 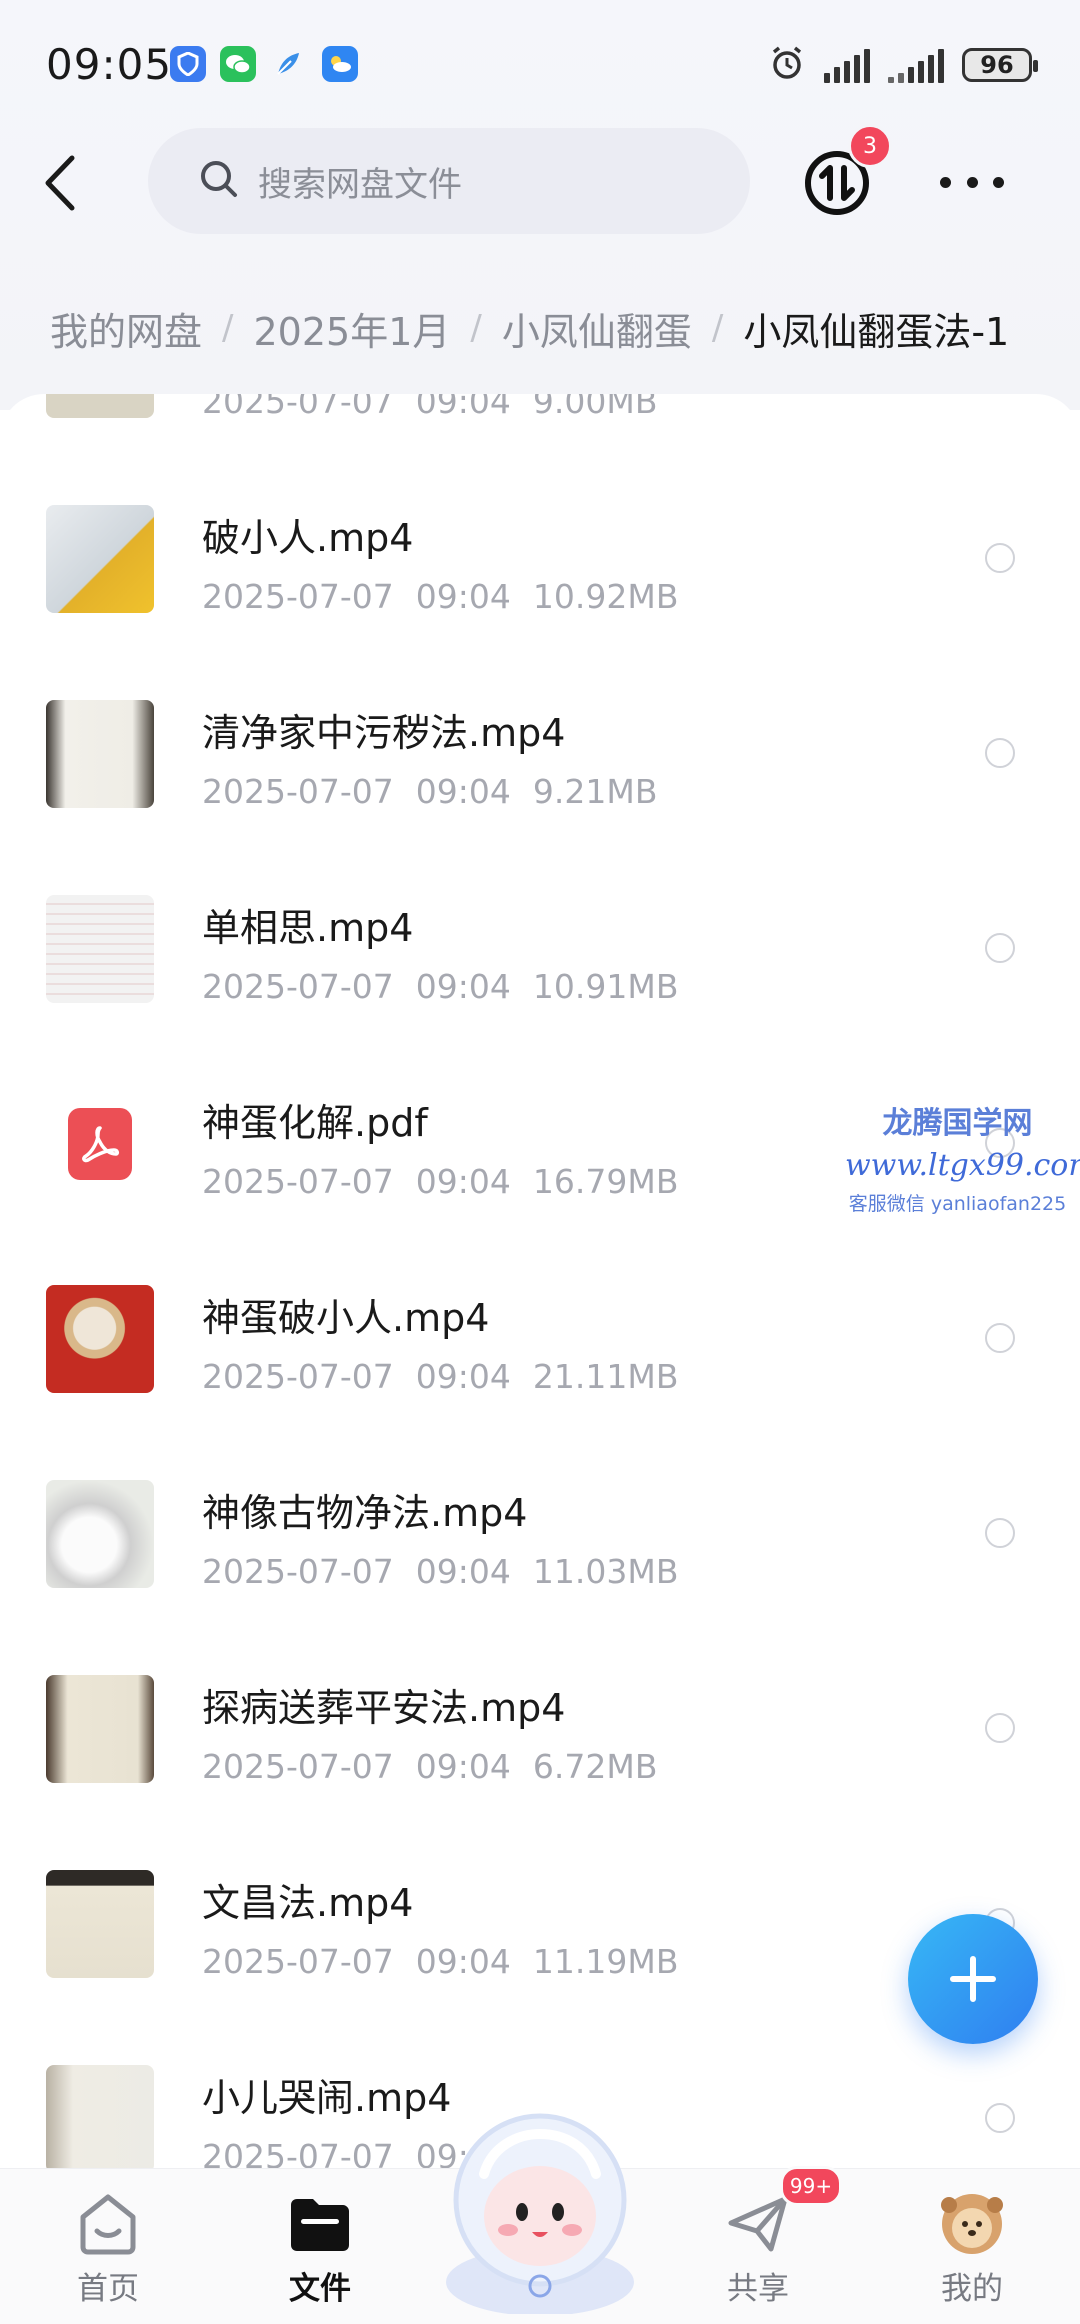 What do you see at coordinates (972, 2224) in the screenshot?
I see `avatar-icon` at bounding box center [972, 2224].